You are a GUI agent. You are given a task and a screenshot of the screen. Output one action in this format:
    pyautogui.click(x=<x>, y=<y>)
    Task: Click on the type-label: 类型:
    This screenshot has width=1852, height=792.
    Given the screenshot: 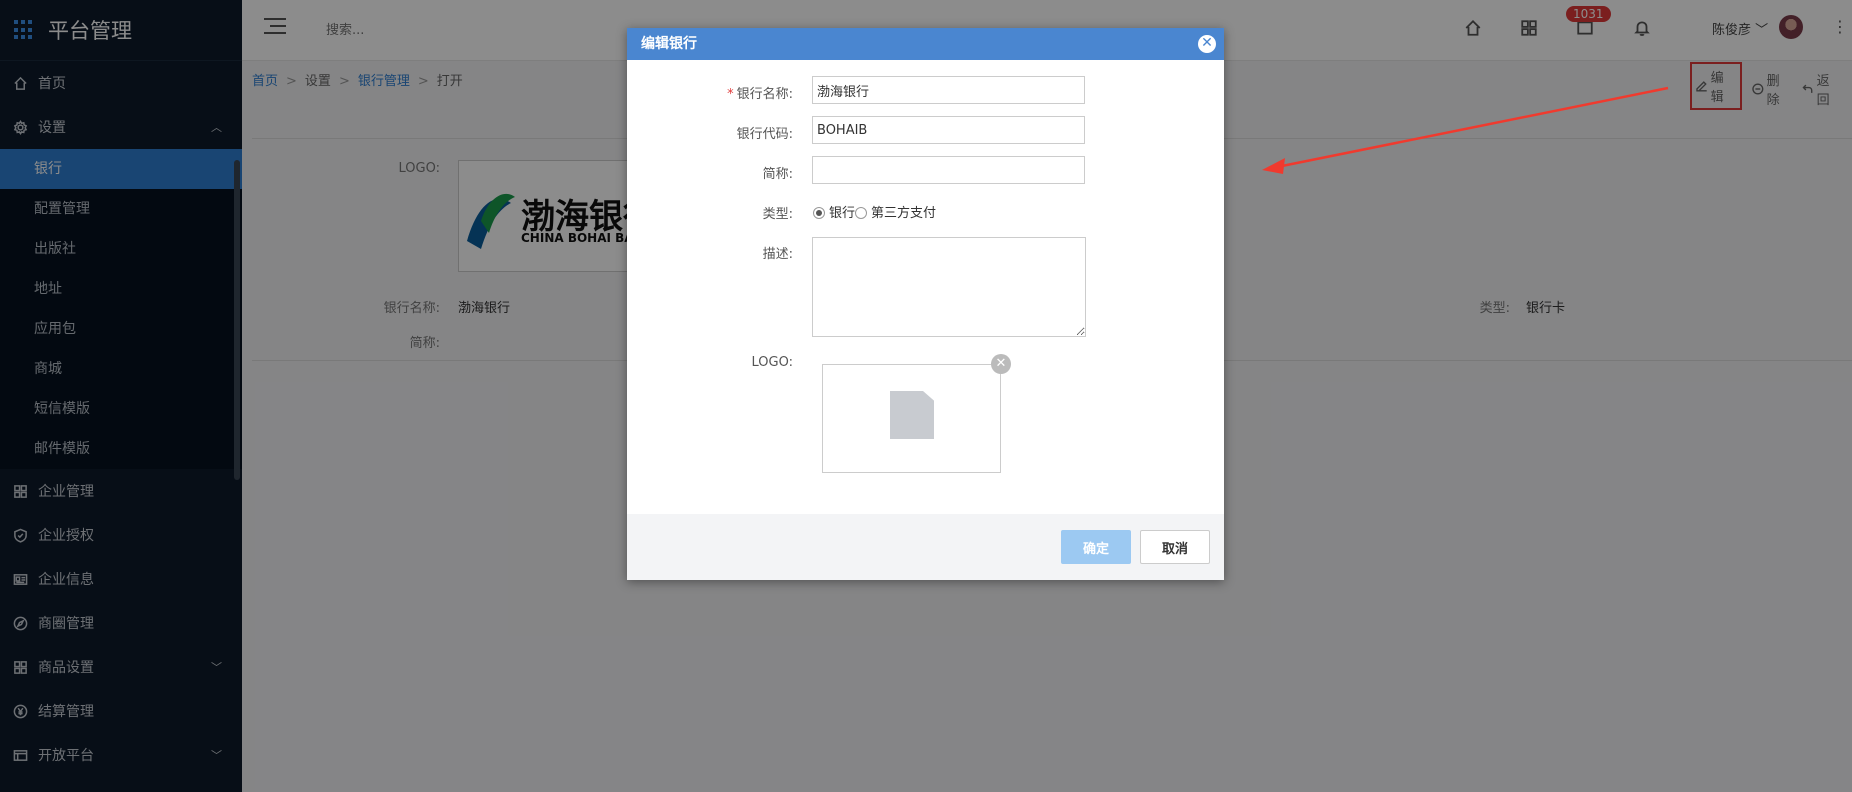 What is the action you would take?
    pyautogui.click(x=777, y=214)
    